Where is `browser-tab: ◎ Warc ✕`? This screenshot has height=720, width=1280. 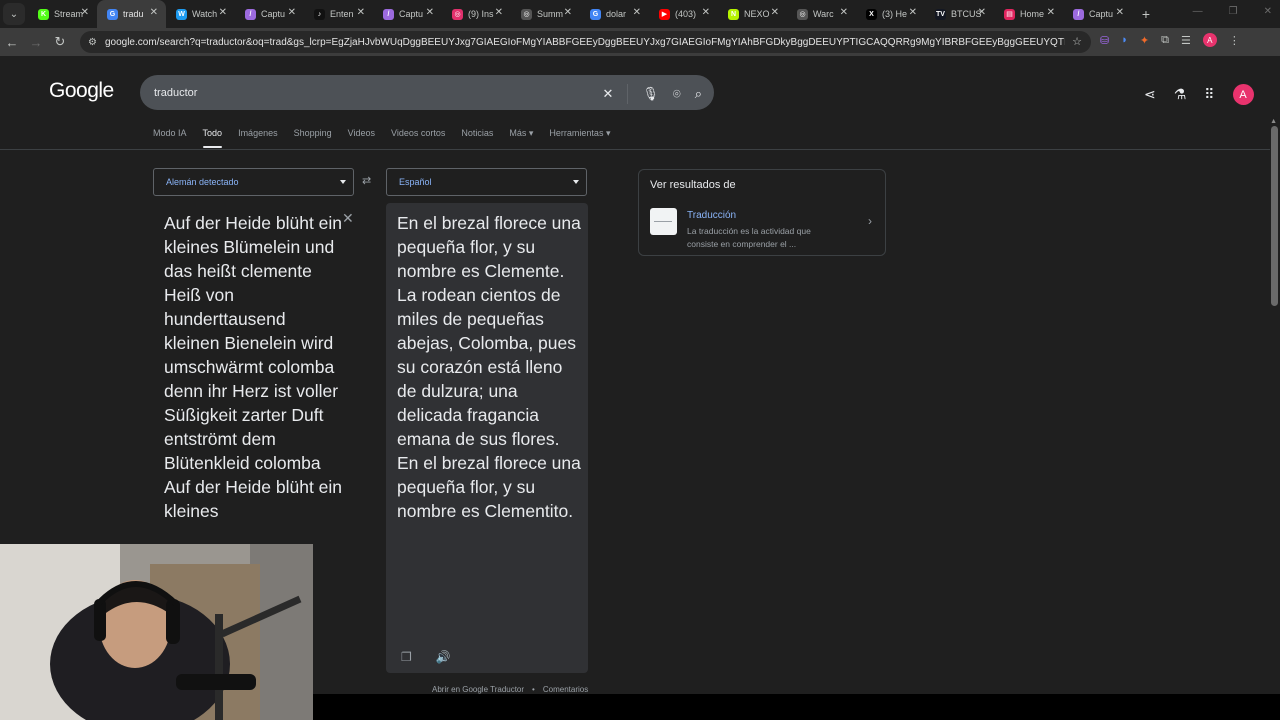
browser-tab: ◎ Warc ✕ is located at coordinates (821, 14).